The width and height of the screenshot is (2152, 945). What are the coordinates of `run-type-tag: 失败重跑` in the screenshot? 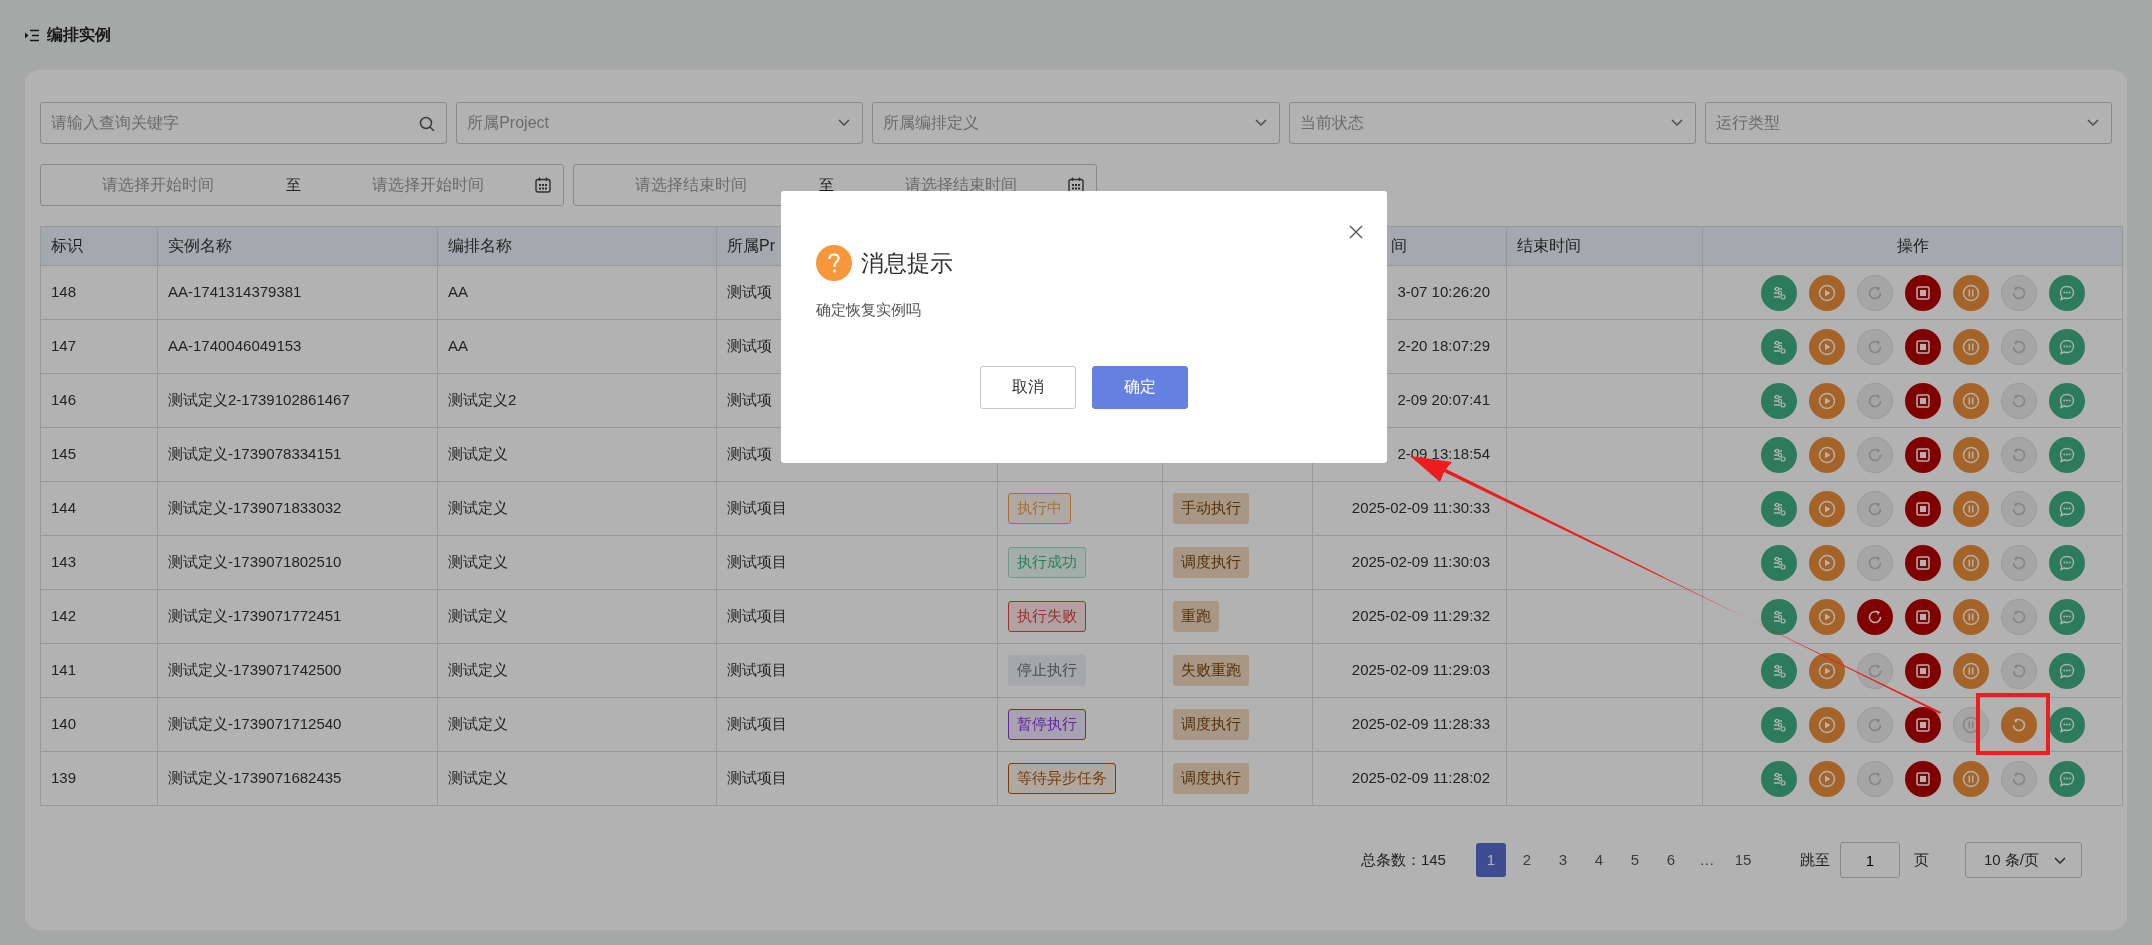 It's located at (1211, 670).